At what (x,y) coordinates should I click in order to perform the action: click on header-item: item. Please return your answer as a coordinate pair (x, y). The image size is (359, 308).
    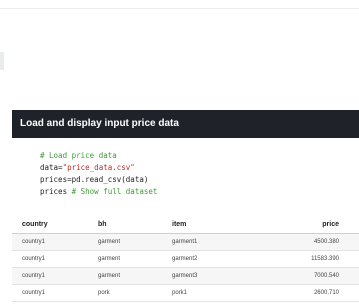
    Looking at the image, I should click on (179, 224).